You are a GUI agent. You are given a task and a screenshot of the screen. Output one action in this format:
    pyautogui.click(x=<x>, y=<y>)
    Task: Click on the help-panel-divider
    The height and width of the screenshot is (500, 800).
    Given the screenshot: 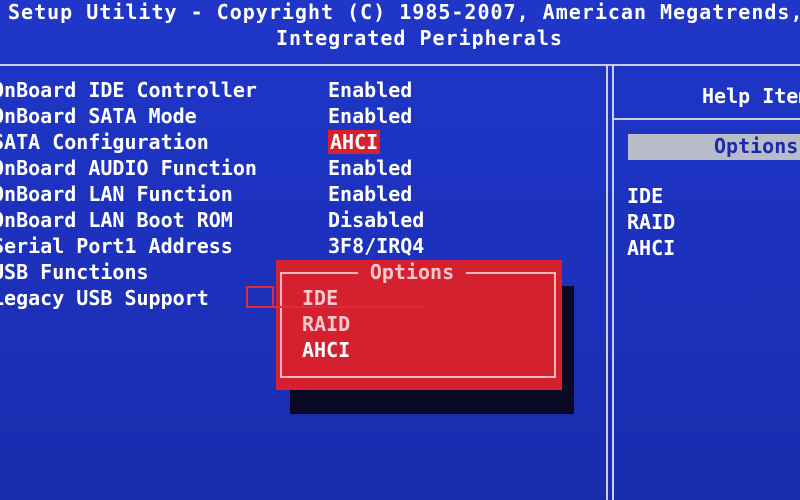 What is the action you would take?
    pyautogui.click(x=607, y=283)
    